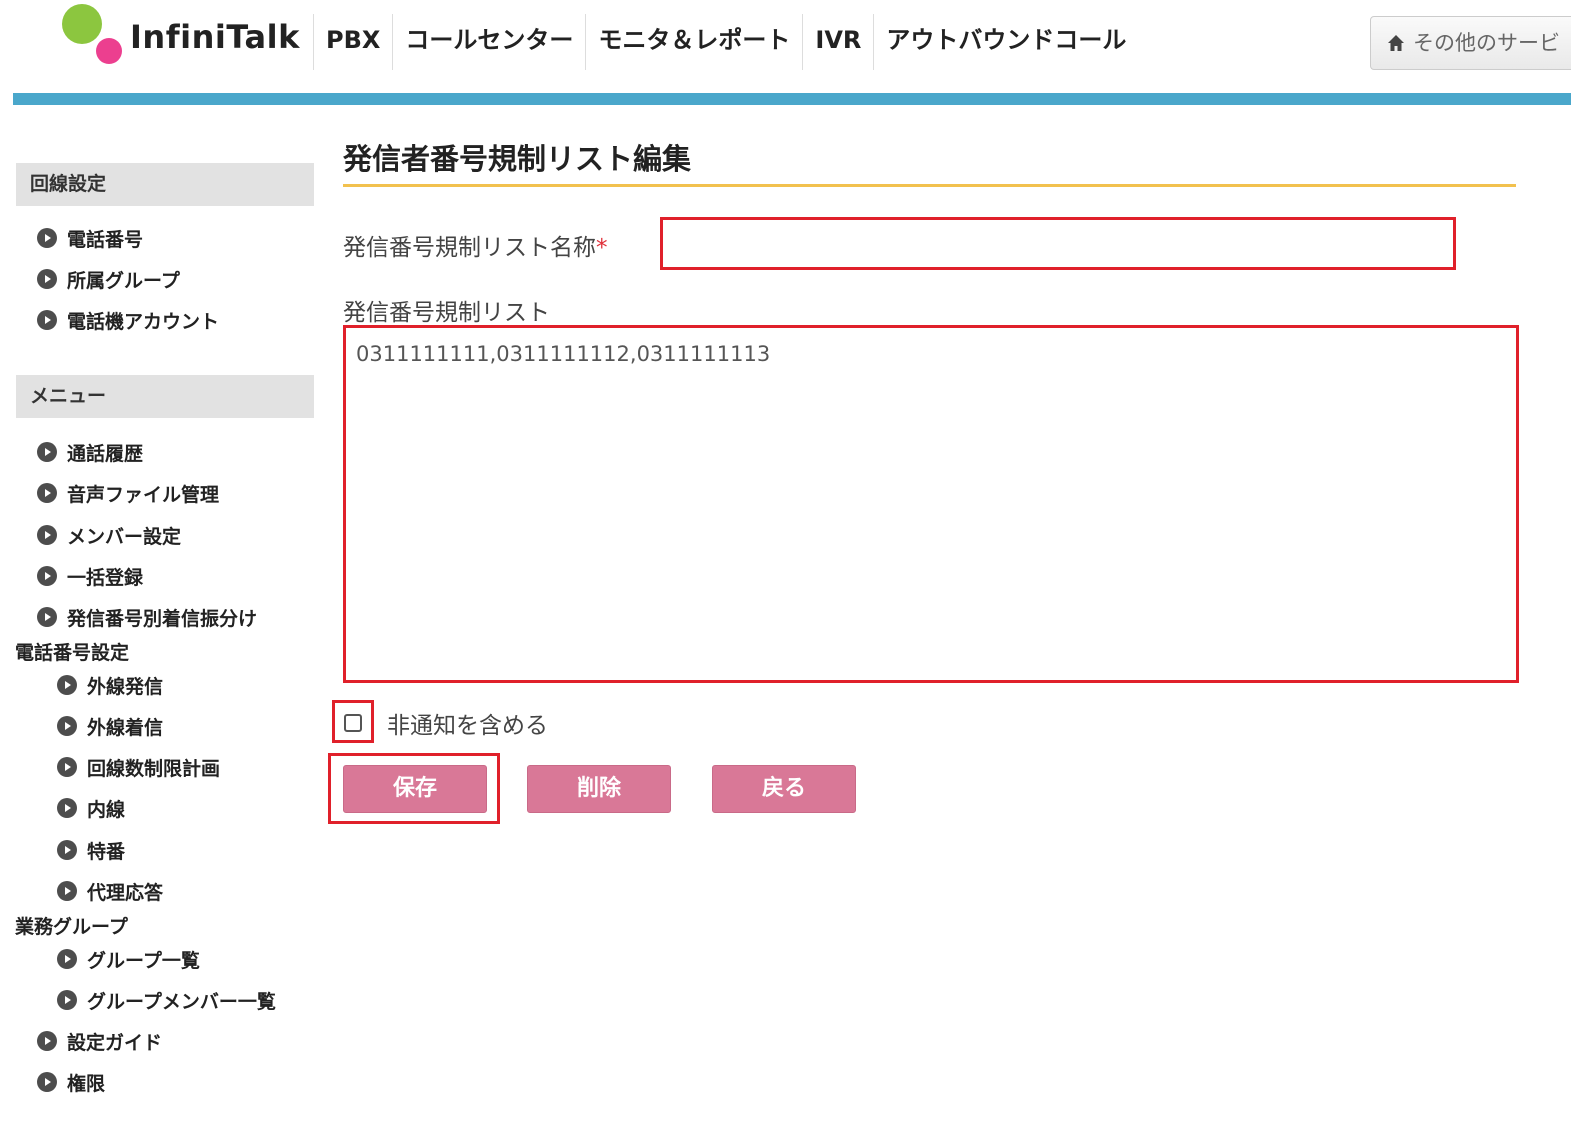 The height and width of the screenshot is (1137, 1571). I want to click on nav-monitor-report: モニタ＆レポート, so click(693, 42).